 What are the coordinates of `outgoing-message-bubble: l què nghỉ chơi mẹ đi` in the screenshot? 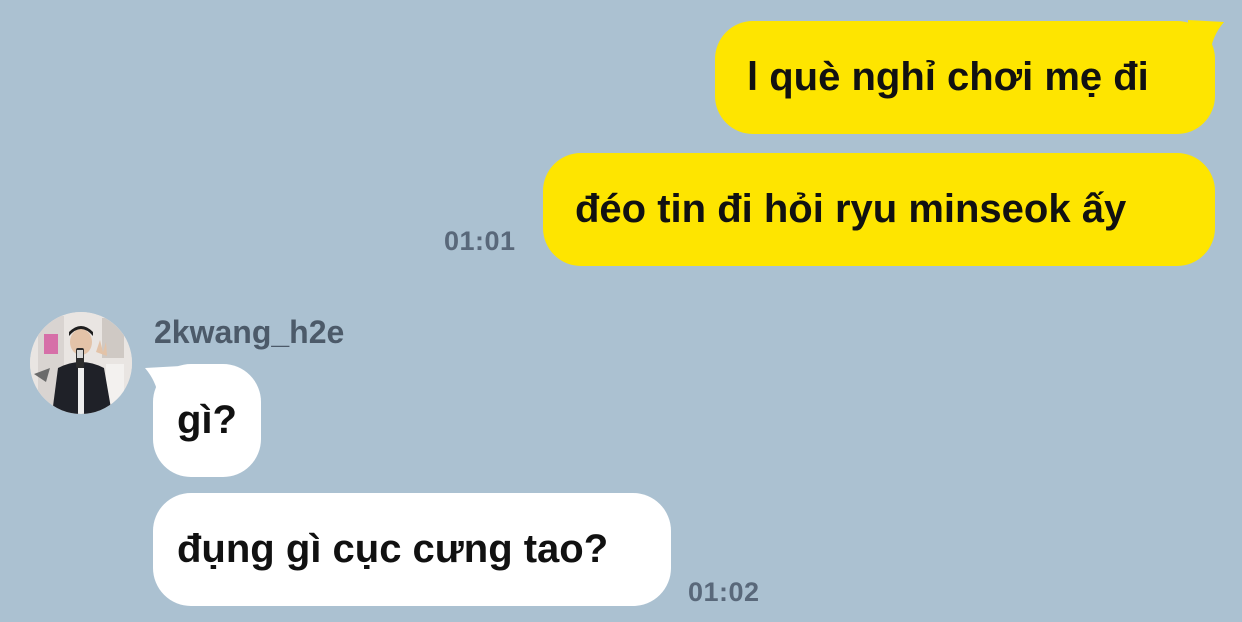 It's located at (965, 77).